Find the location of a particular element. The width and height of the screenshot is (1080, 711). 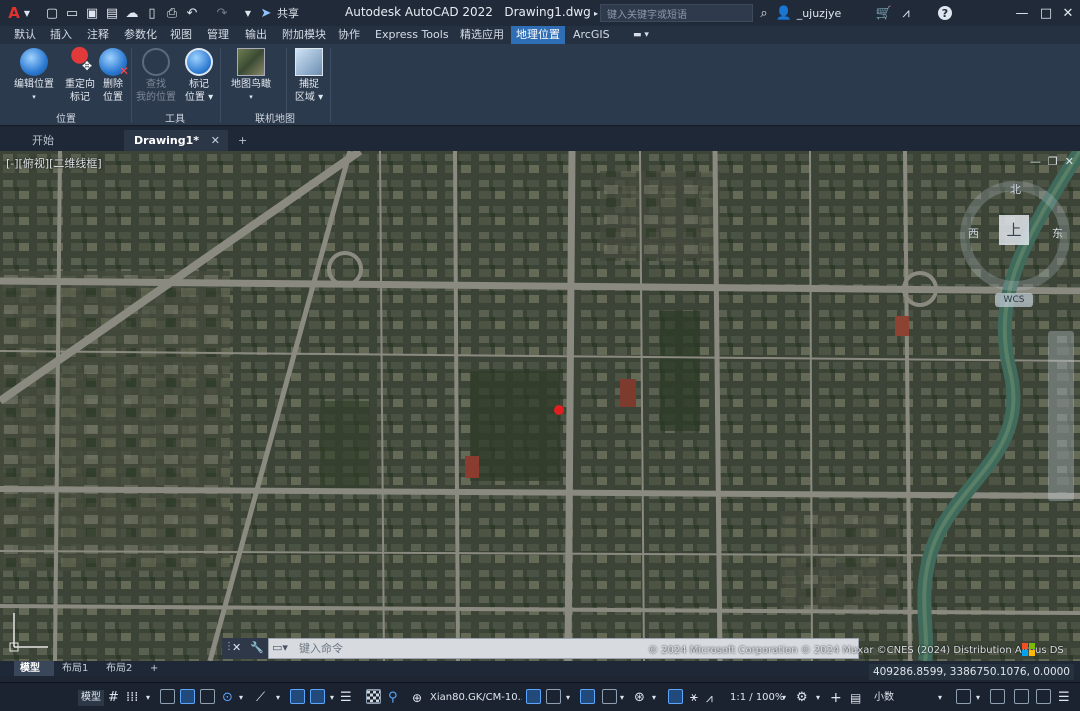

clean-screen-icon is located at coordinates (1043, 696).